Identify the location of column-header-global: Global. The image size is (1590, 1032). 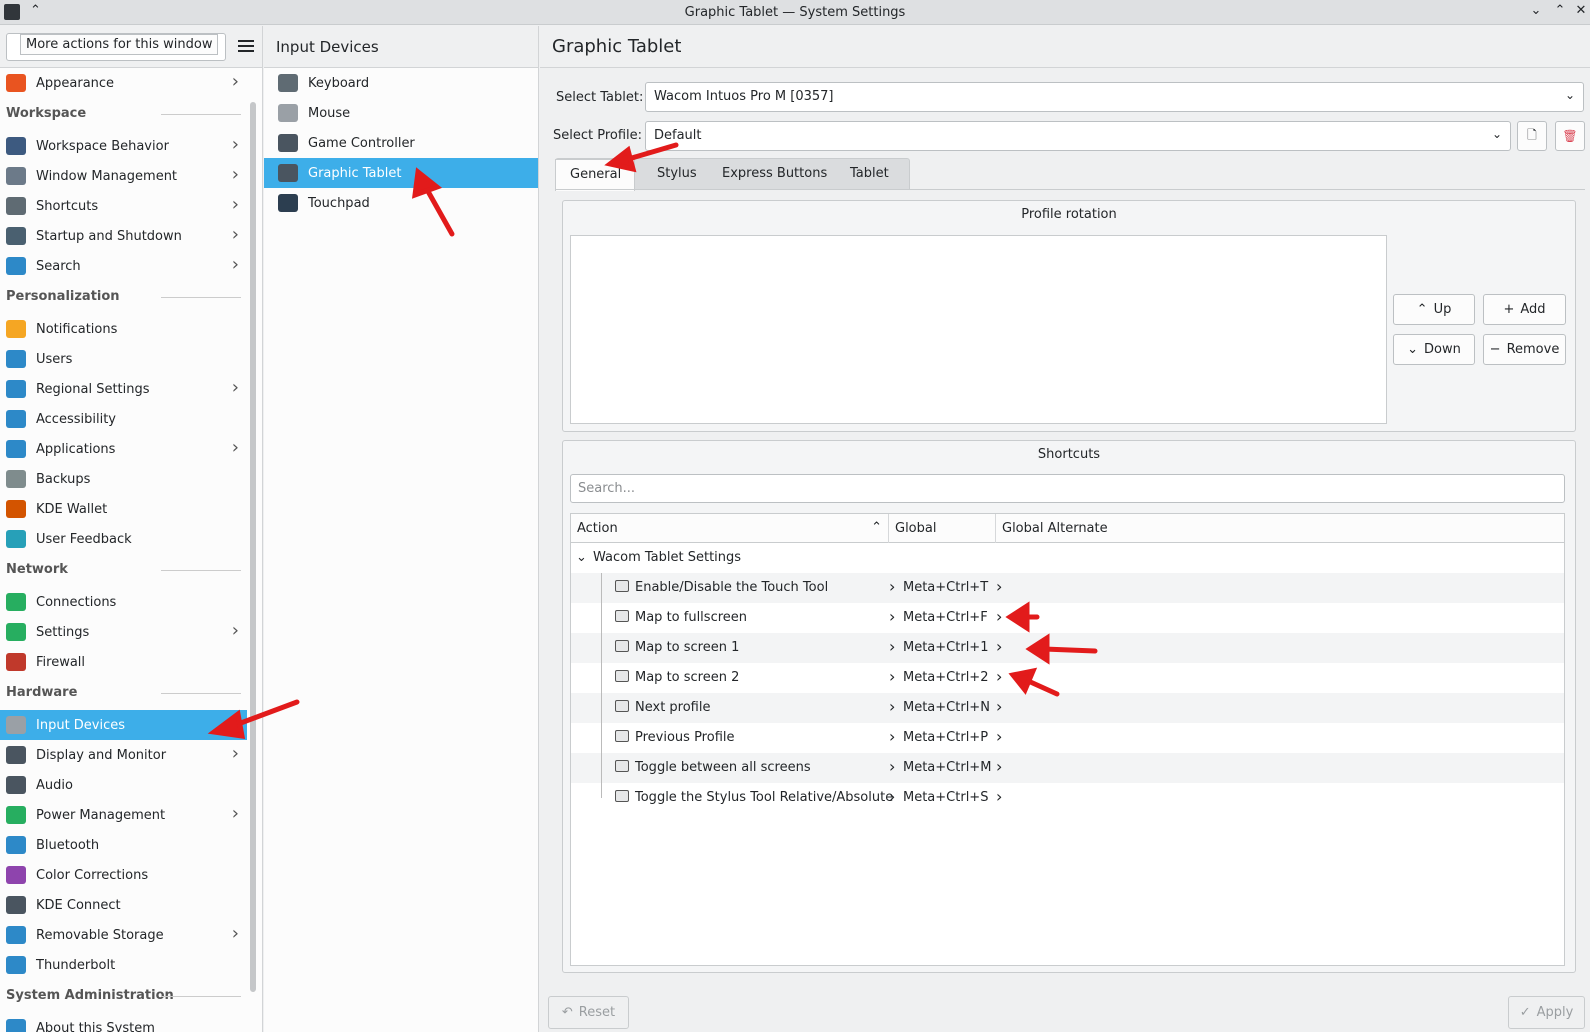
(942, 528).